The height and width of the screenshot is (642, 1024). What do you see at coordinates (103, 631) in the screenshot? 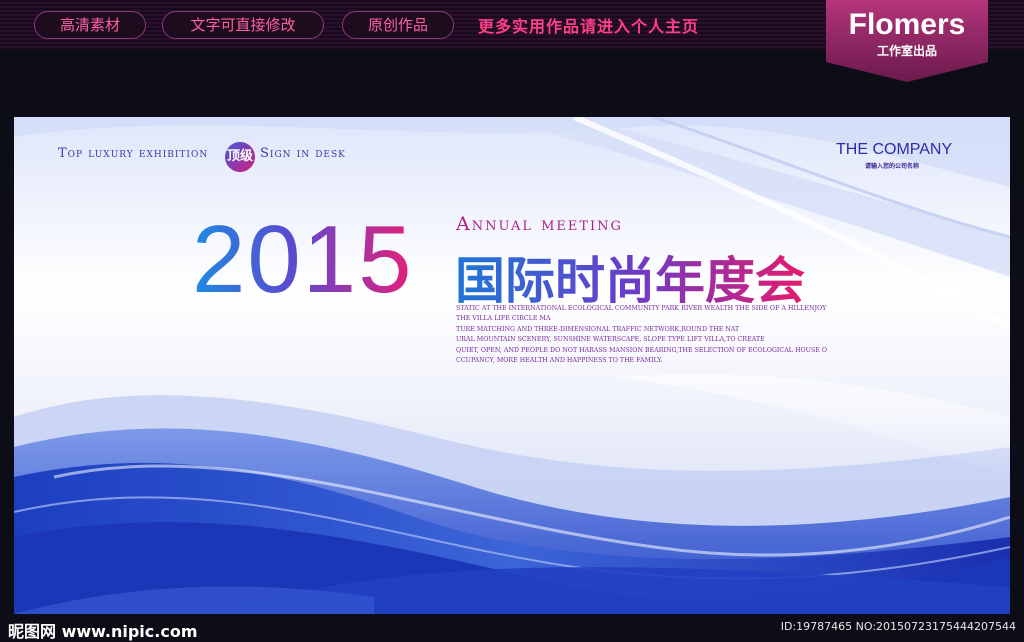
I see `nipic-logo: 昵图网 www.nipic.com` at bounding box center [103, 631].